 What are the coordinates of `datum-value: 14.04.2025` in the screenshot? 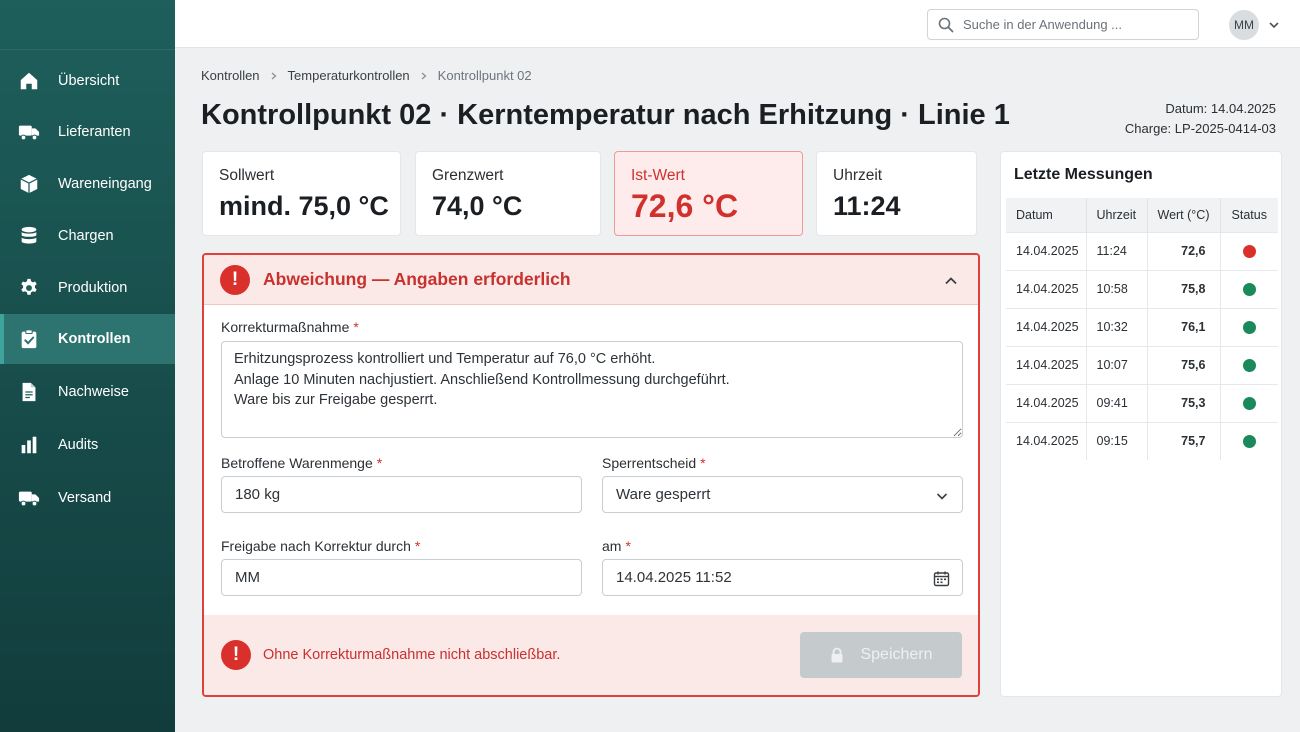 It's located at (1243, 108).